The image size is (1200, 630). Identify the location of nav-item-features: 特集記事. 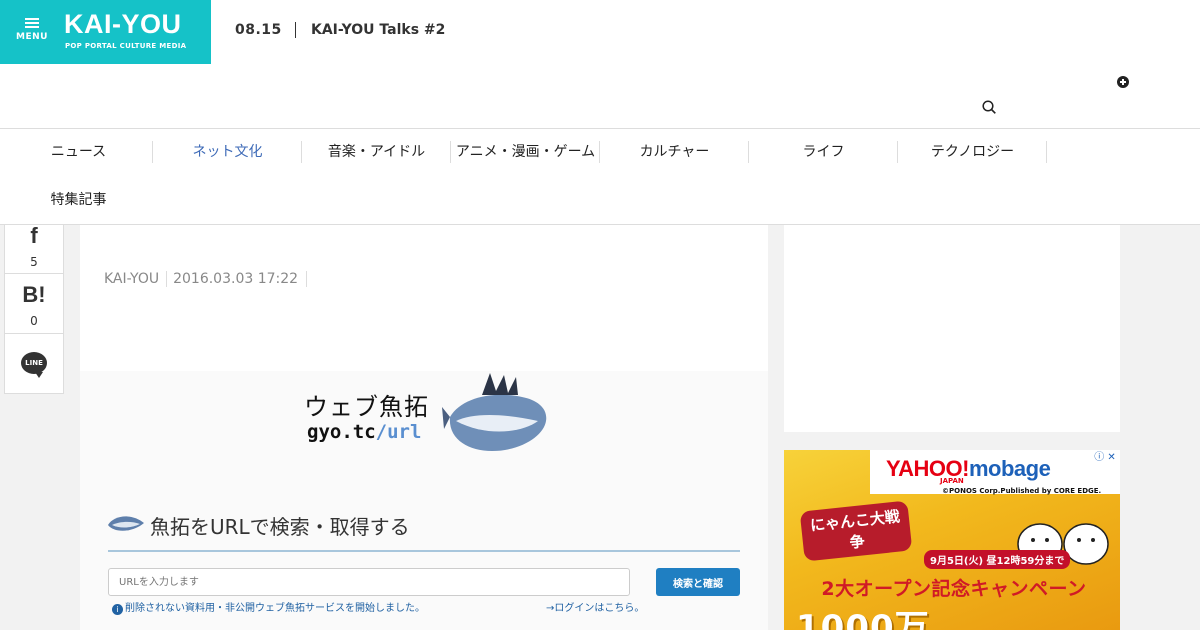
(78, 201).